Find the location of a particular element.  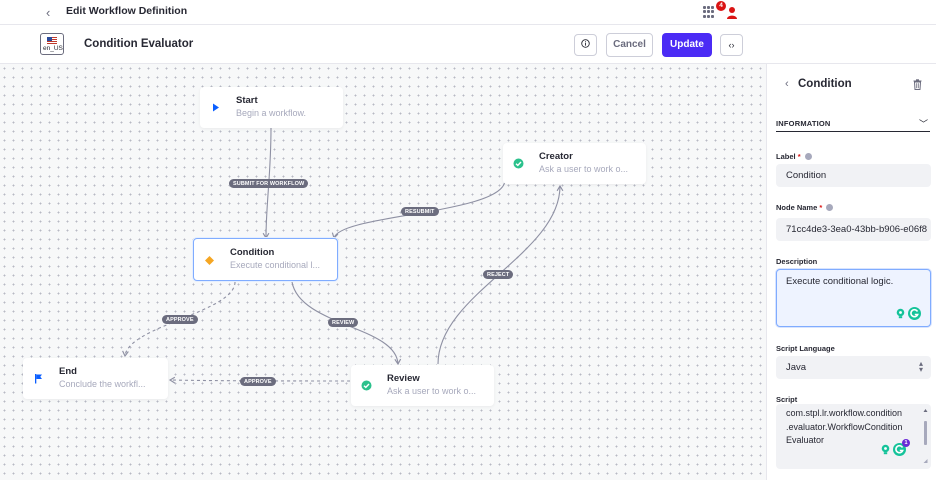

node-start: Start Begin a workflow. is located at coordinates (271, 107).